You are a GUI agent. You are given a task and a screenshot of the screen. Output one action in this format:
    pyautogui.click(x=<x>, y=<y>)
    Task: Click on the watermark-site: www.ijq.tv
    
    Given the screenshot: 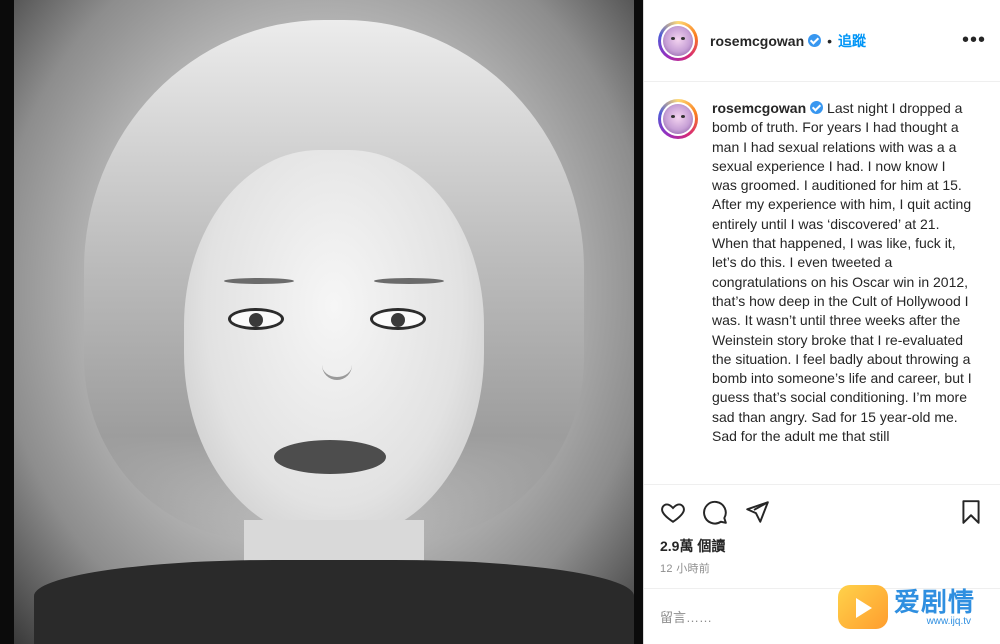 What is the action you would take?
    pyautogui.click(x=949, y=621)
    